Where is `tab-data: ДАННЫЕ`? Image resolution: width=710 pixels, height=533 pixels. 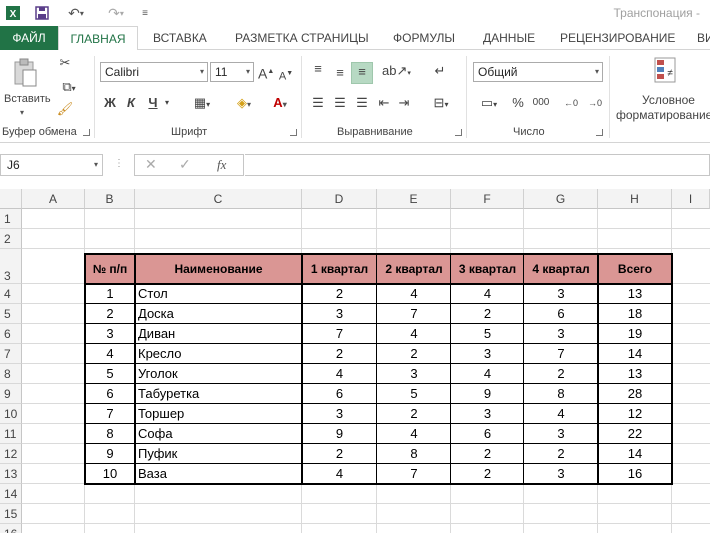
tab-data: ДАННЫЕ is located at coordinates (509, 38).